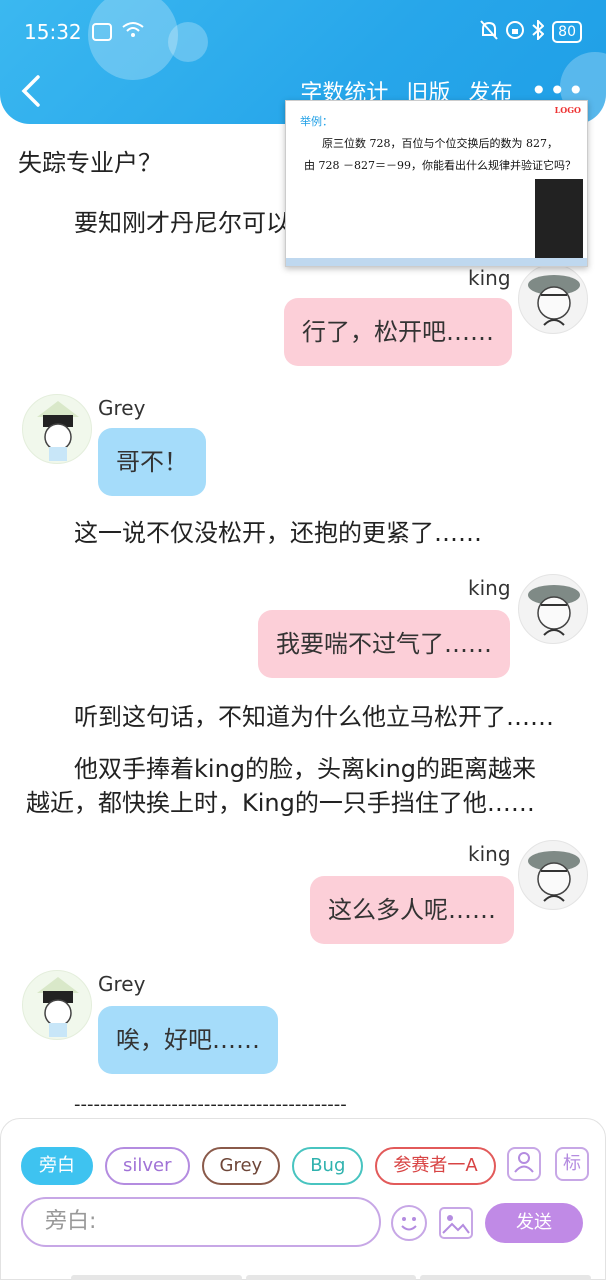 This screenshot has height=1280, width=606. I want to click on avatar-icon, so click(524, 1164).